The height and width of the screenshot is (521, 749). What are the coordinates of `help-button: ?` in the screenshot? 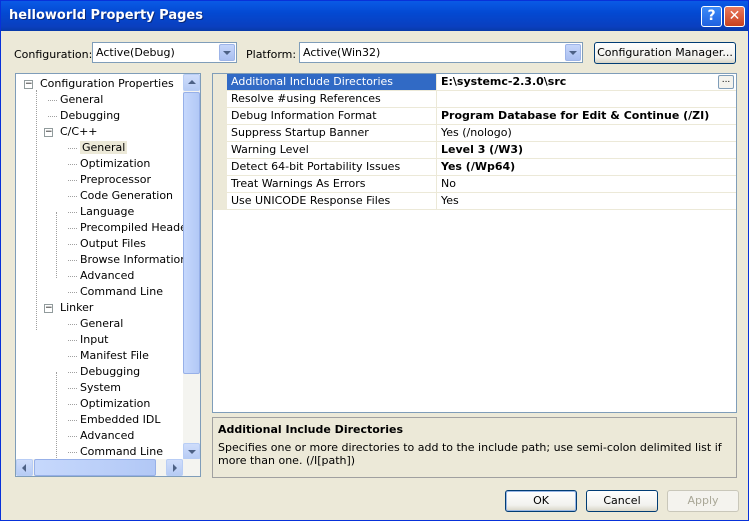 It's located at (711, 16).